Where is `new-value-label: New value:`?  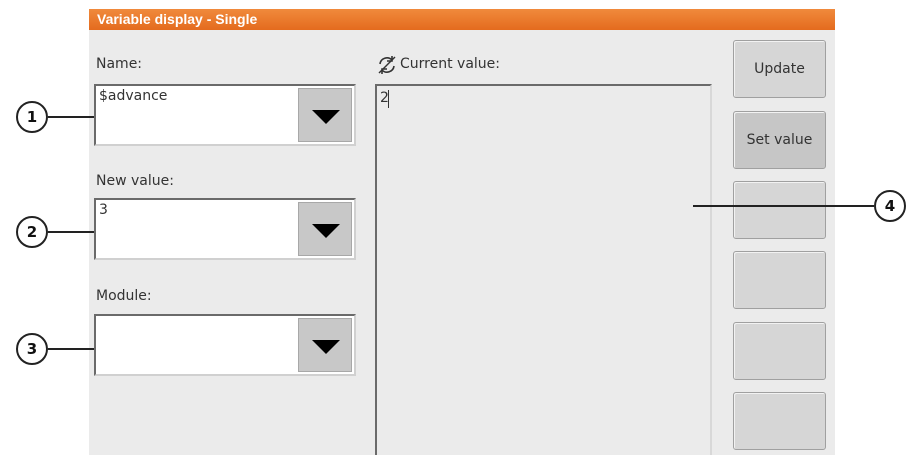
new-value-label: New value: is located at coordinates (135, 181).